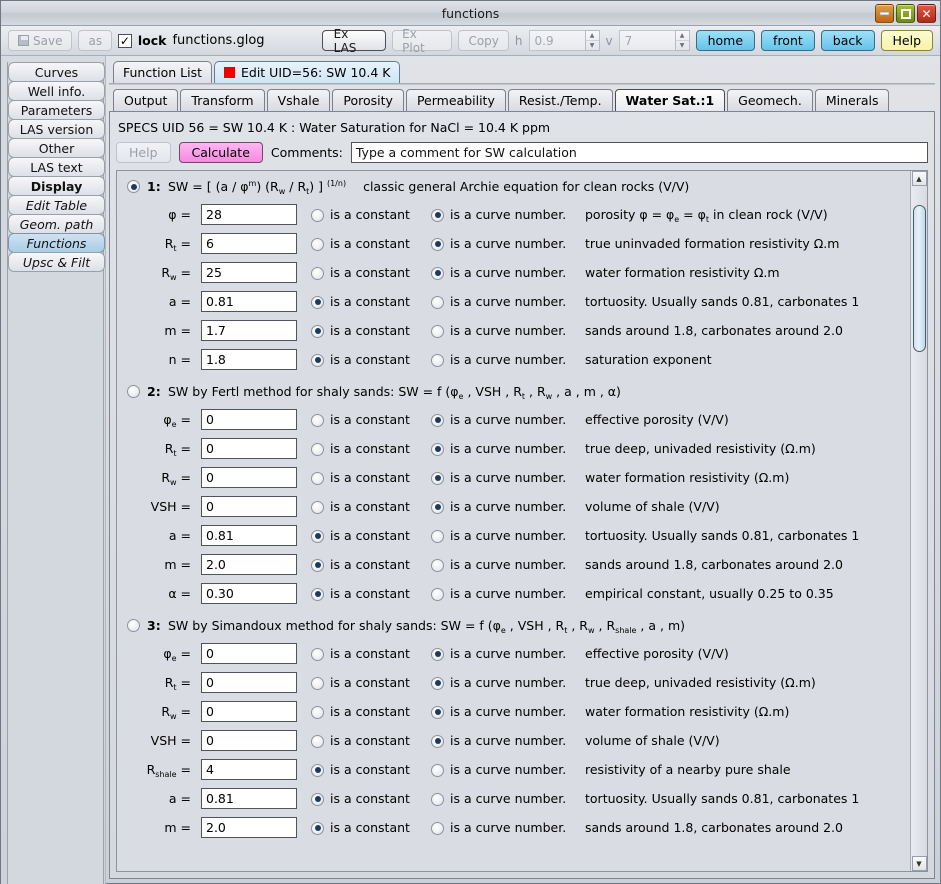 The height and width of the screenshot is (884, 941). I want to click on lock-checkbox: ✓, so click(125, 40).